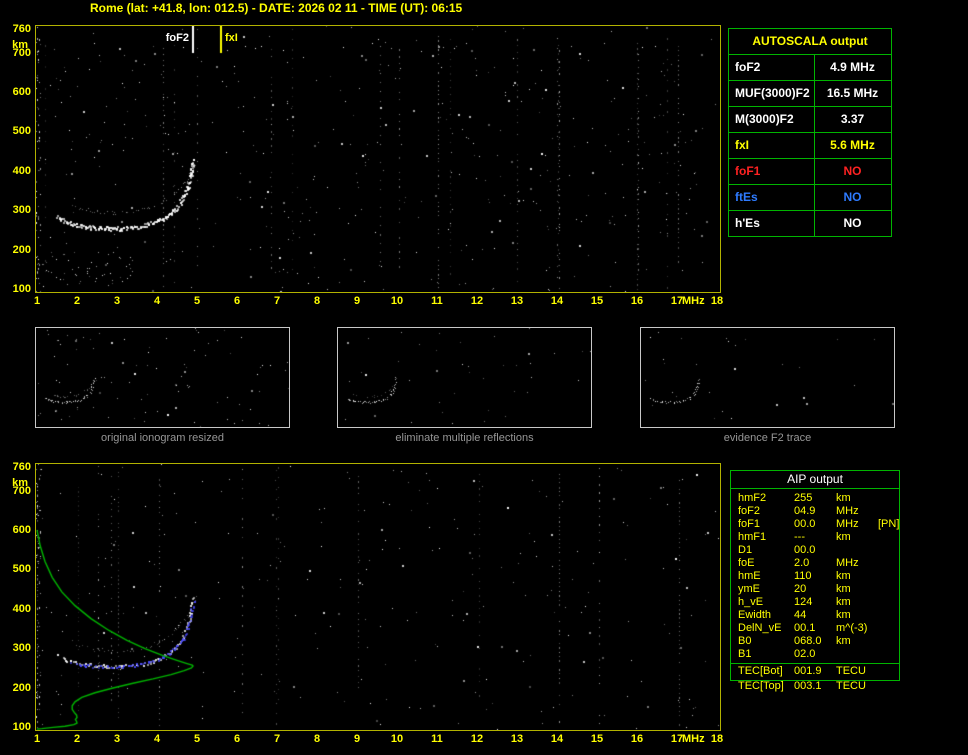 Image resolution: width=968 pixels, height=755 pixels. What do you see at coordinates (852, 628) in the screenshot?
I see `aip-unit: m^(-3)` at bounding box center [852, 628].